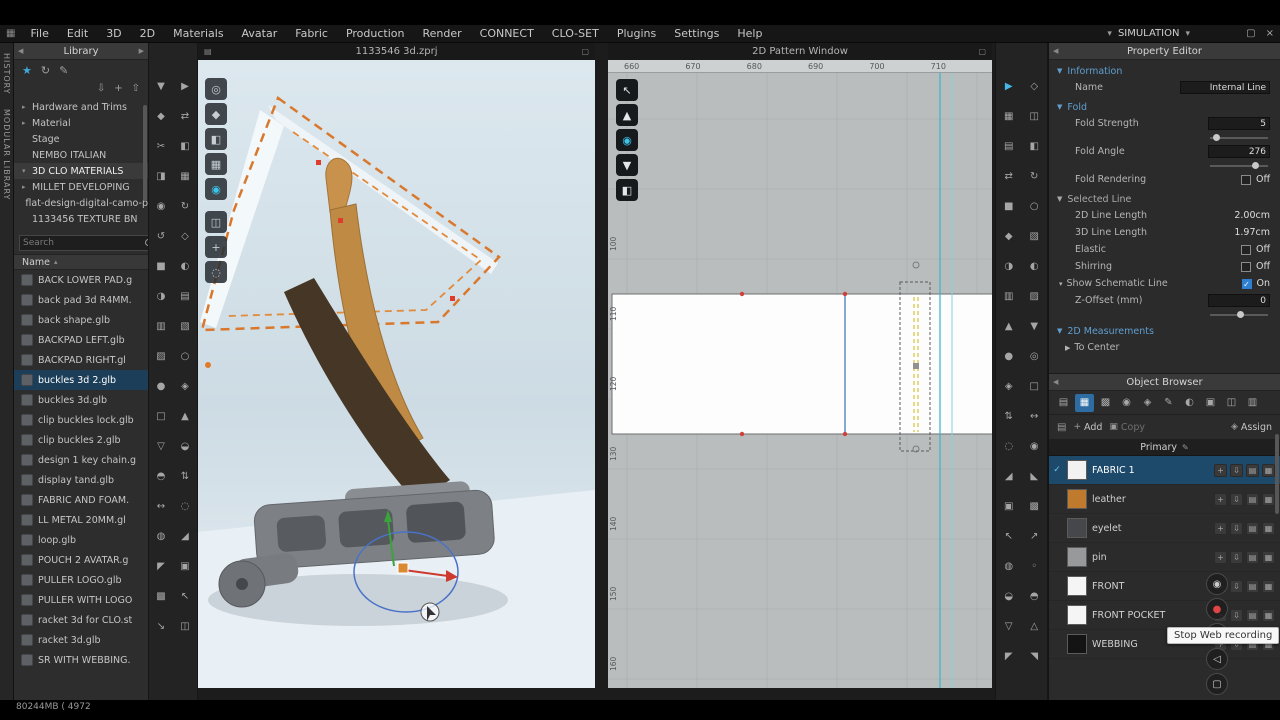 The height and width of the screenshot is (720, 1280). Describe the element at coordinates (1008, 116) in the screenshot. I see `2d-mode-tool-icon: ▦` at that location.